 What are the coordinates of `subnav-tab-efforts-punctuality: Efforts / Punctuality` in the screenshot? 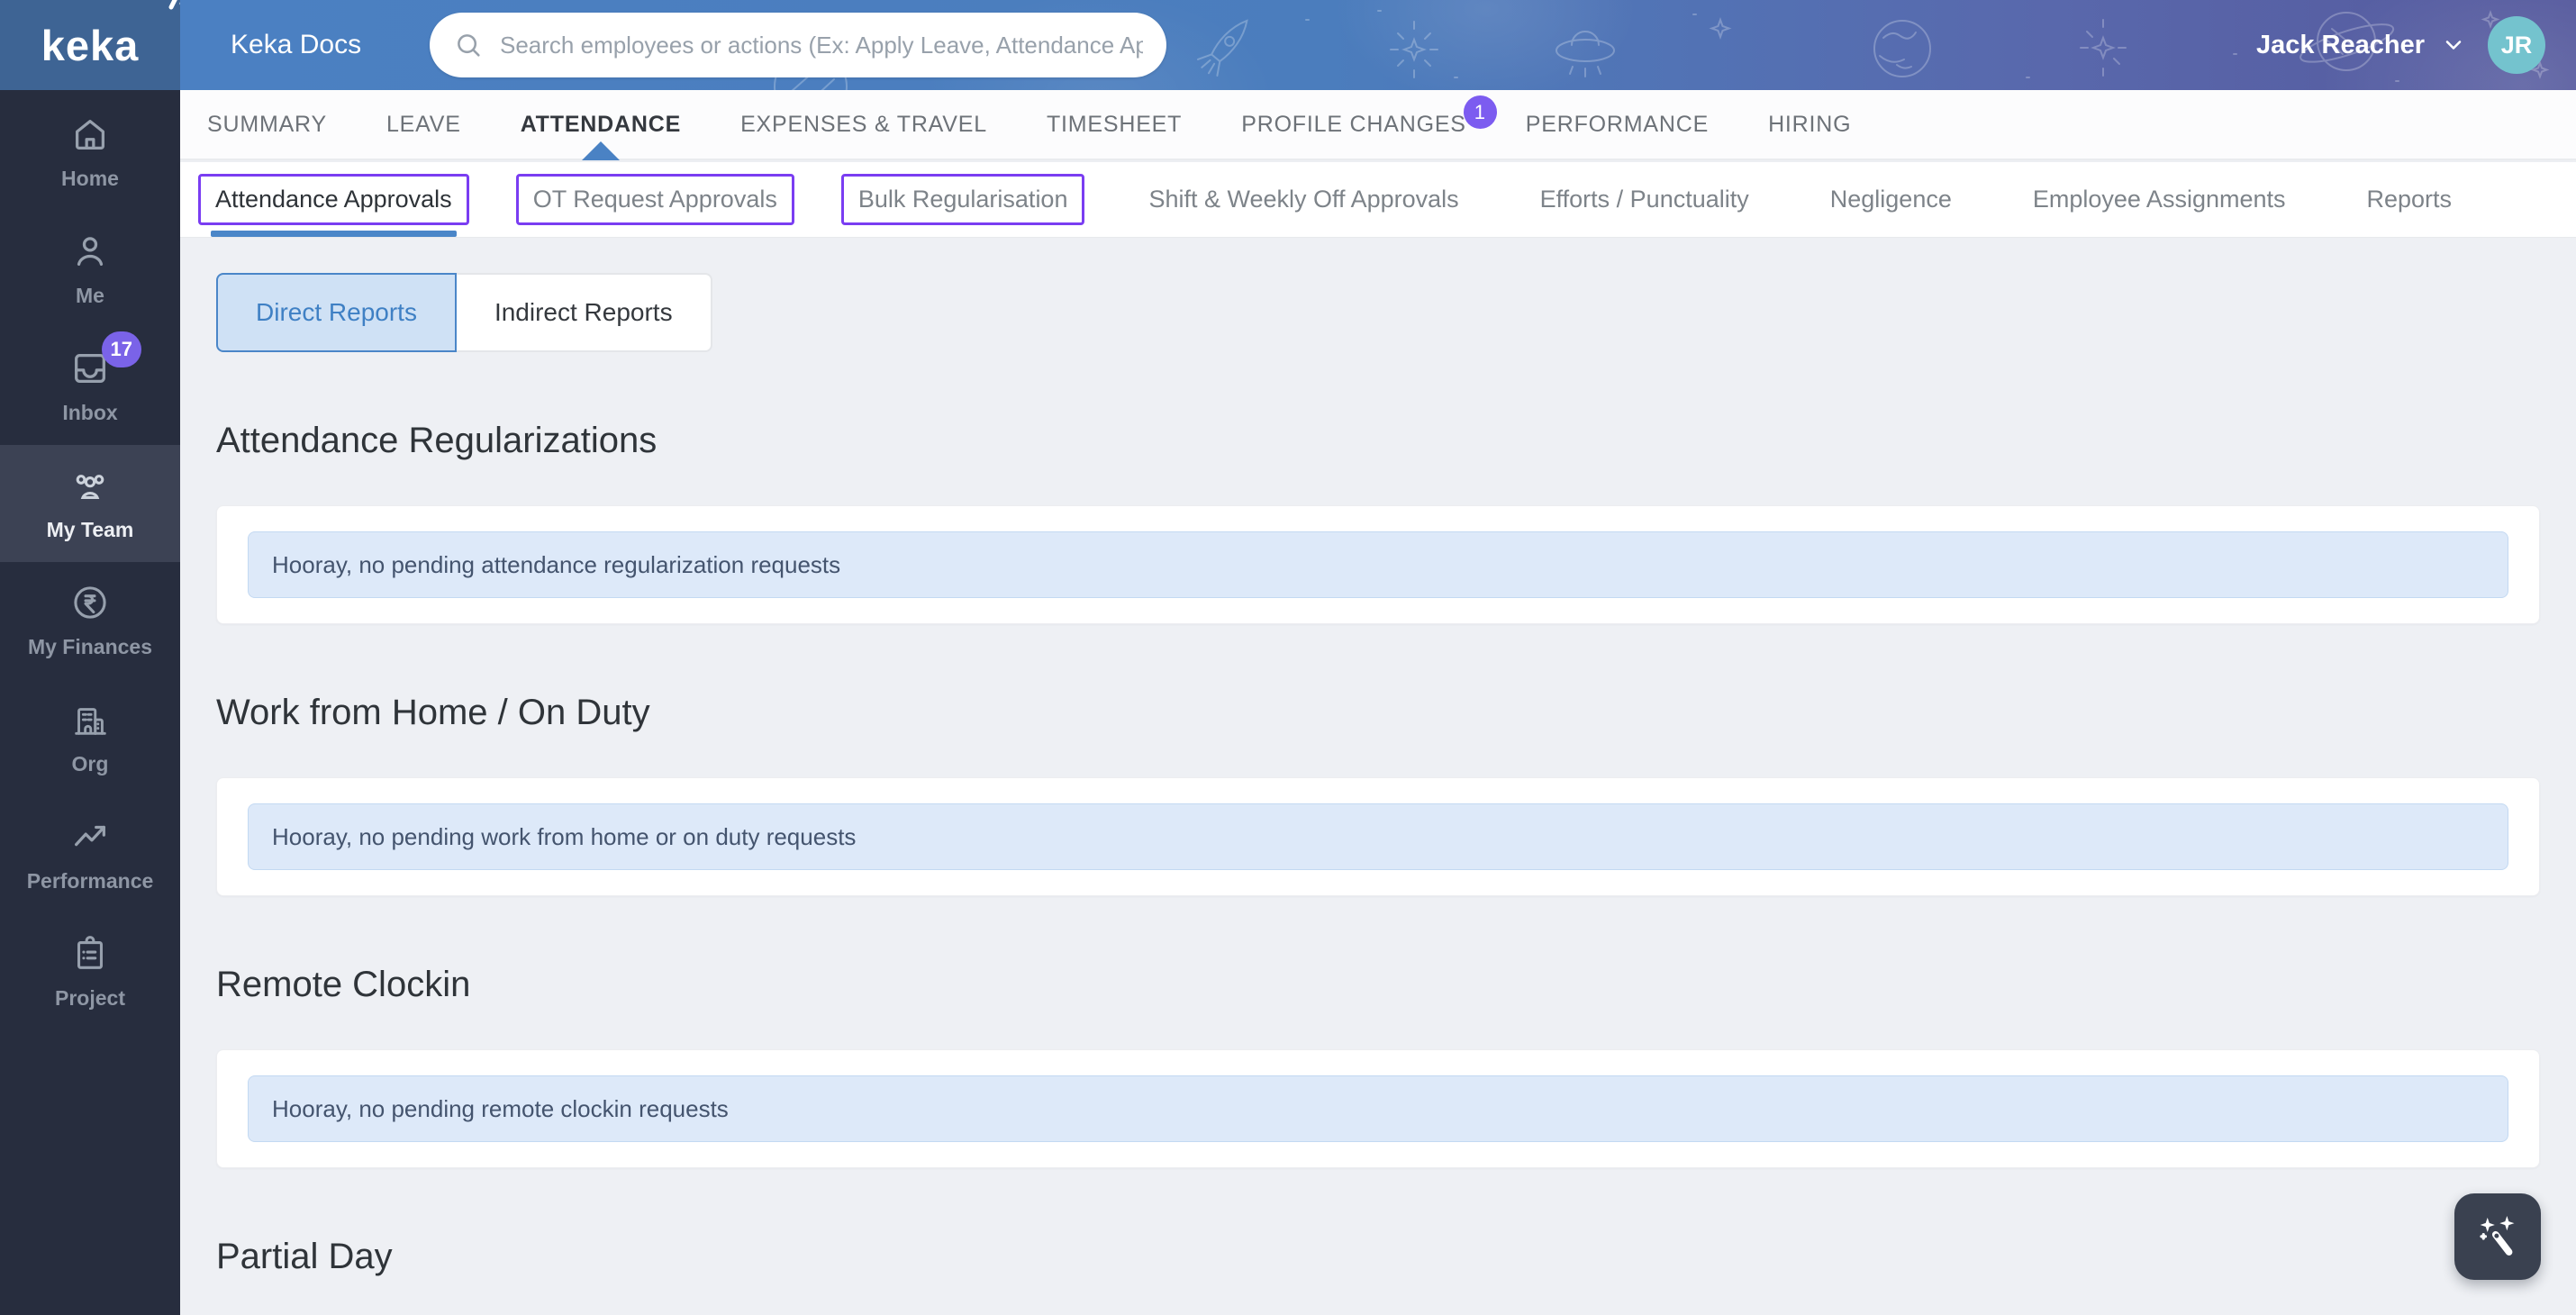 It's located at (1645, 199).